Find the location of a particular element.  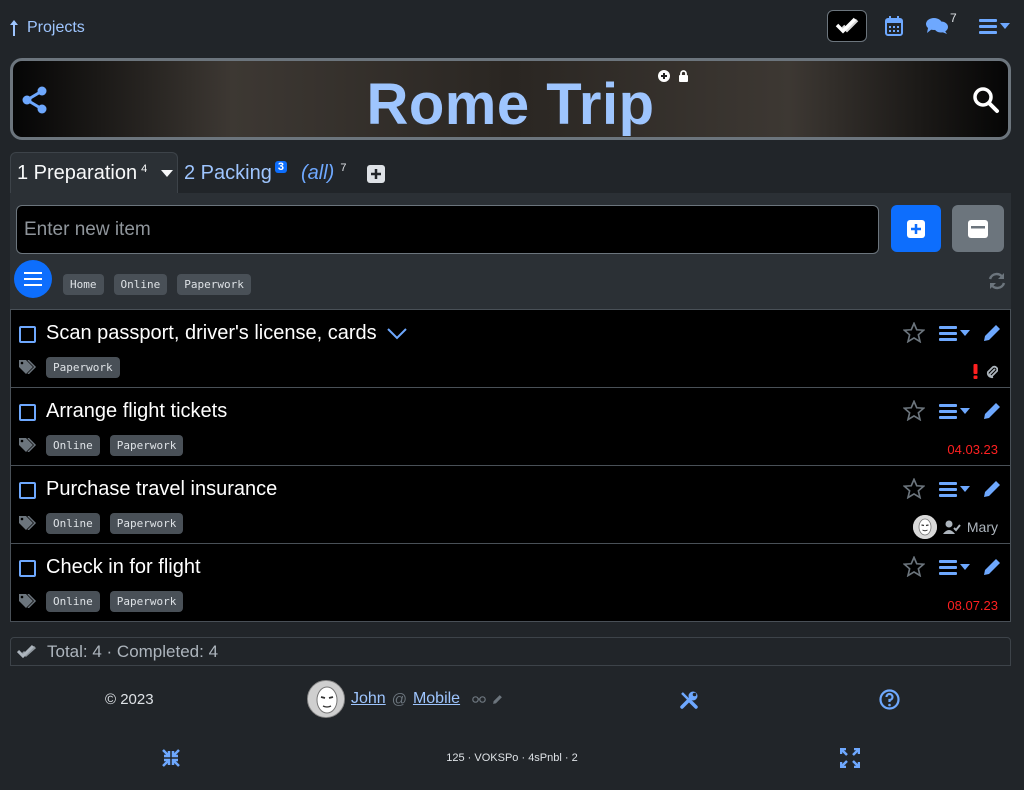

question-circle-icon is located at coordinates (889, 699).